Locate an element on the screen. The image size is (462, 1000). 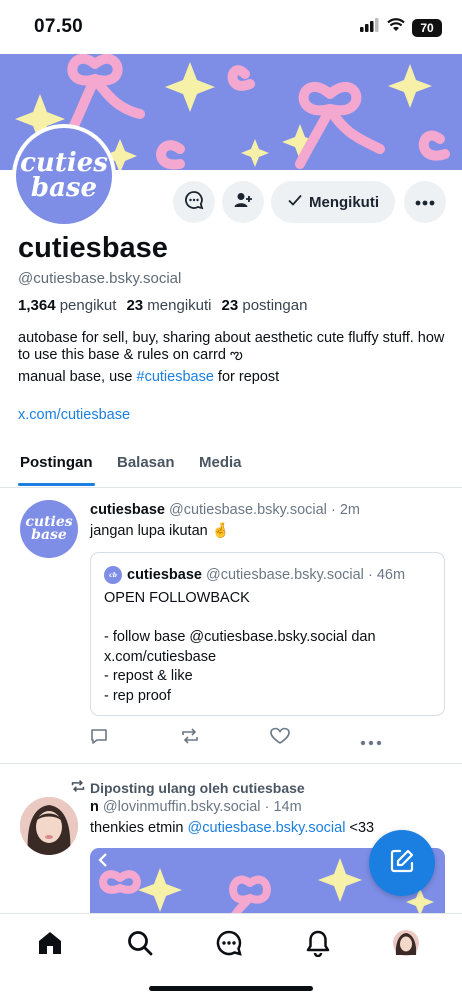
avatar-logo: cuties base is located at coordinates (64, 176).